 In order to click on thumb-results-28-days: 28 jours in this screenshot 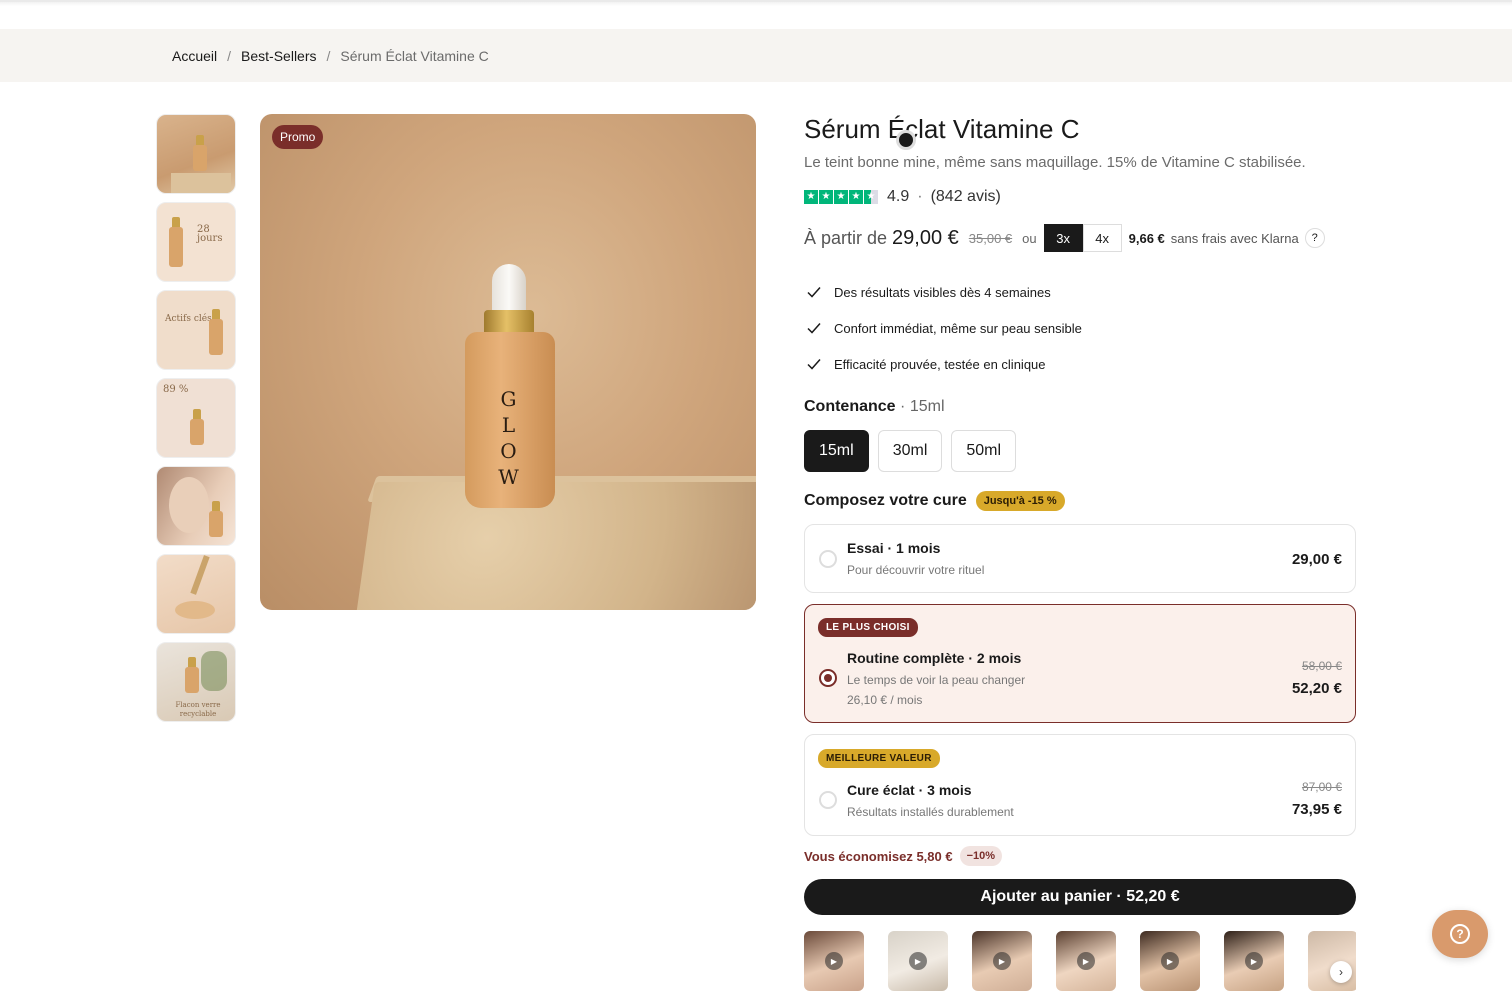, I will do `click(196, 242)`.